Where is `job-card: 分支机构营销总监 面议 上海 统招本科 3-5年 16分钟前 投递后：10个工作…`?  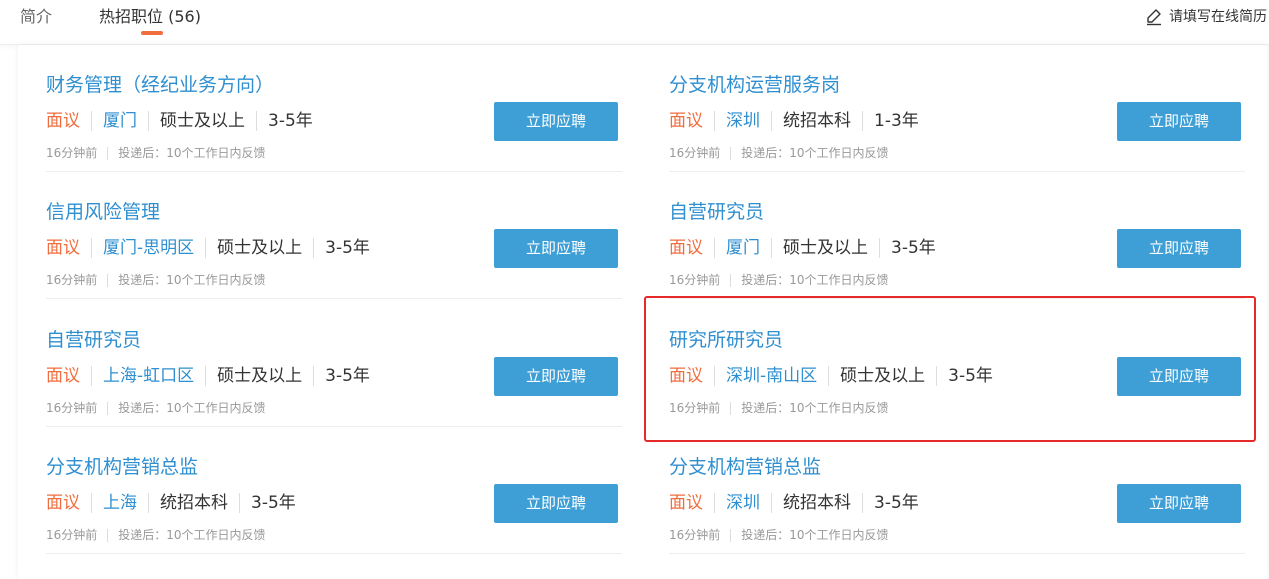 job-card: 分支机构营销总监 面议 上海 统招本科 3-5年 16分钟前 投递后：10个工作… is located at coordinates (334, 490).